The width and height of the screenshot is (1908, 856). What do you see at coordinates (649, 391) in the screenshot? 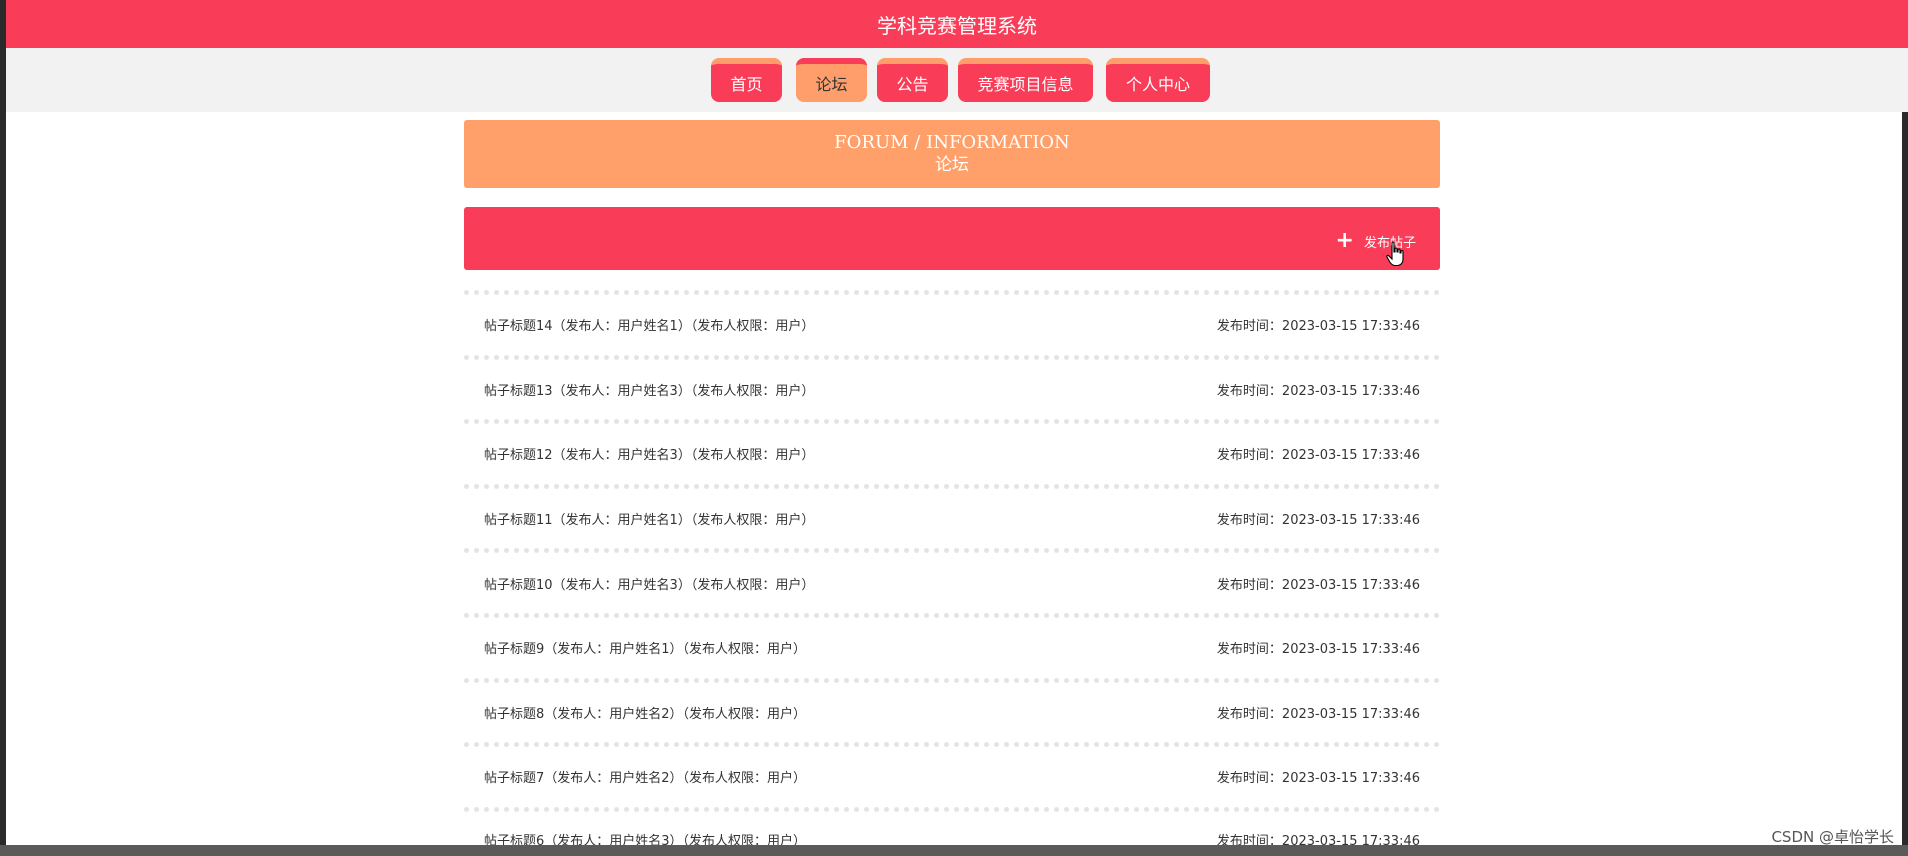
I see `post-title: 帖子标题13（发布人：用户姓名3）（发布人权限：用户）` at bounding box center [649, 391].